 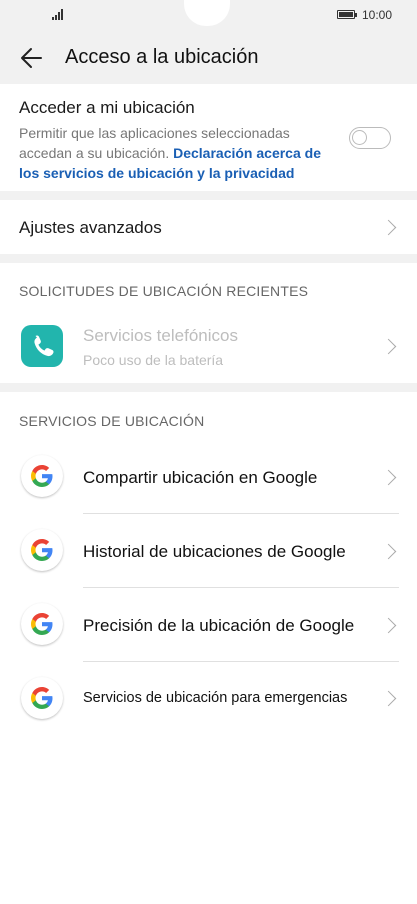 What do you see at coordinates (370, 138) in the screenshot?
I see `location-toggle-switch` at bounding box center [370, 138].